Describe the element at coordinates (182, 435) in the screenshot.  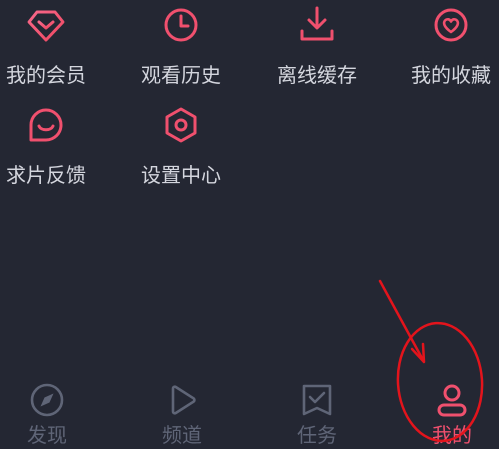
I see `tab-label: 频道` at that location.